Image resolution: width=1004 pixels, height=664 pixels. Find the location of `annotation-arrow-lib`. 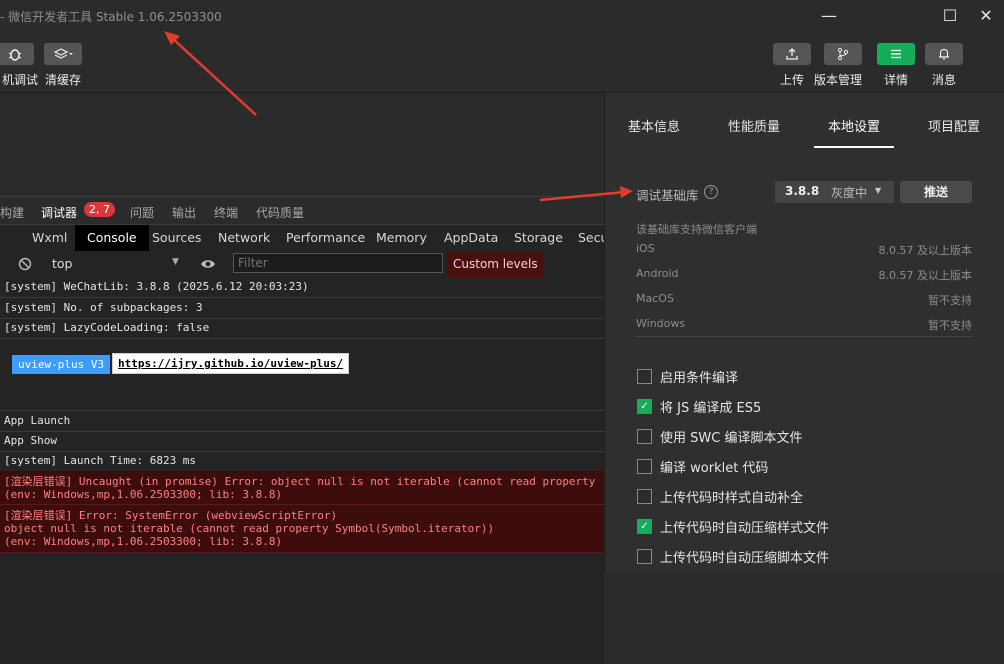

annotation-arrow-lib is located at coordinates (582, 196).